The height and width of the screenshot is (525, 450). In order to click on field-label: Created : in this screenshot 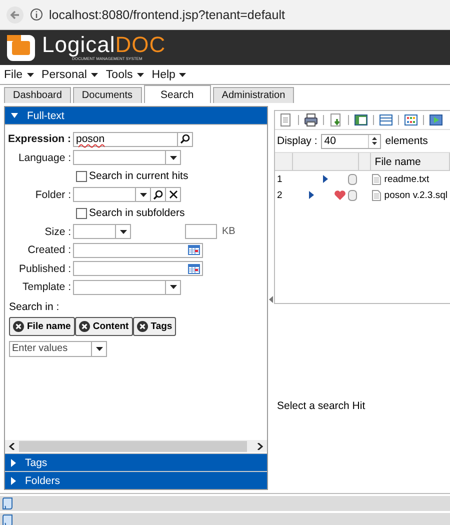, I will do `click(48, 250)`.